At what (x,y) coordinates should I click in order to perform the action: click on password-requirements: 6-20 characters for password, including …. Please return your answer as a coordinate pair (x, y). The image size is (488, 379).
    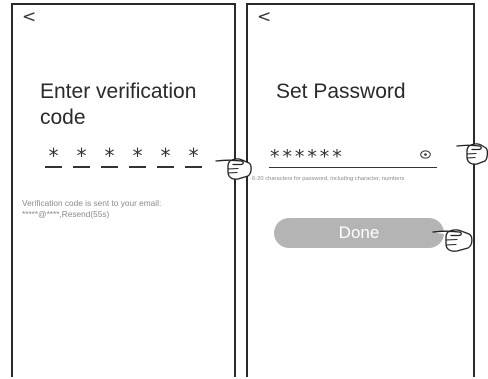
    Looking at the image, I should click on (328, 179).